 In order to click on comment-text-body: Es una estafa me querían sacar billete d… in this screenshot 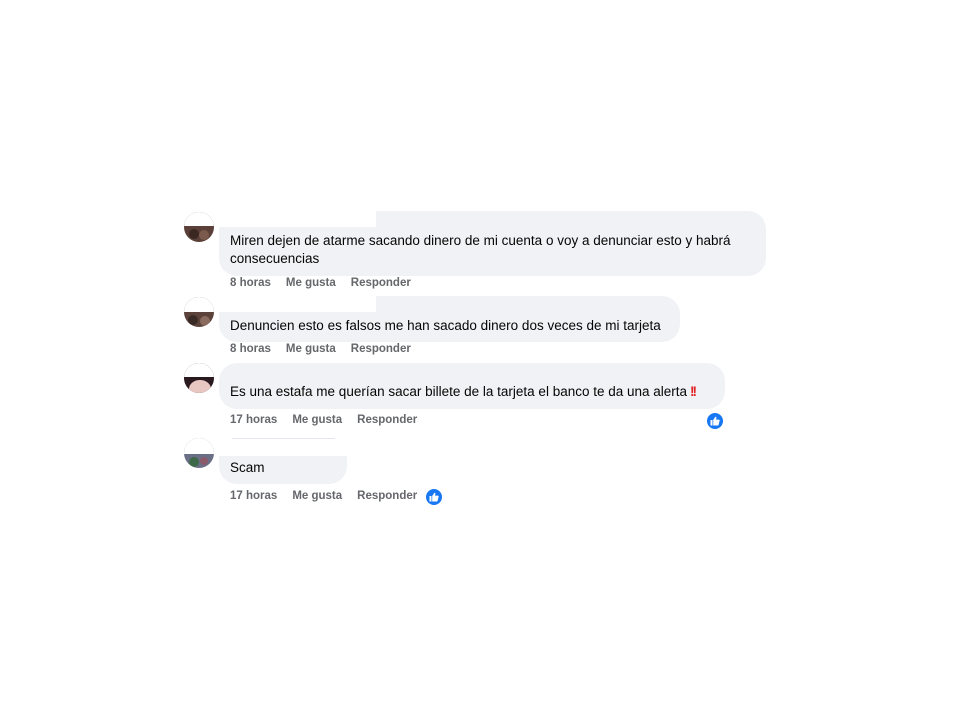, I will do `click(459, 391)`.